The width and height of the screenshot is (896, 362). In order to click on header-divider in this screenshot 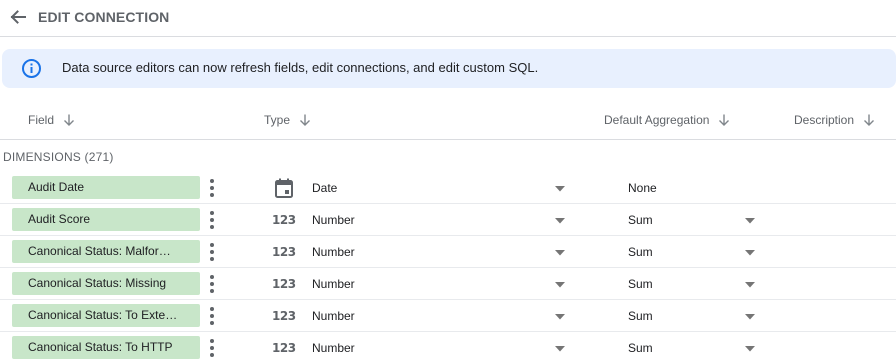, I will do `click(448, 139)`.